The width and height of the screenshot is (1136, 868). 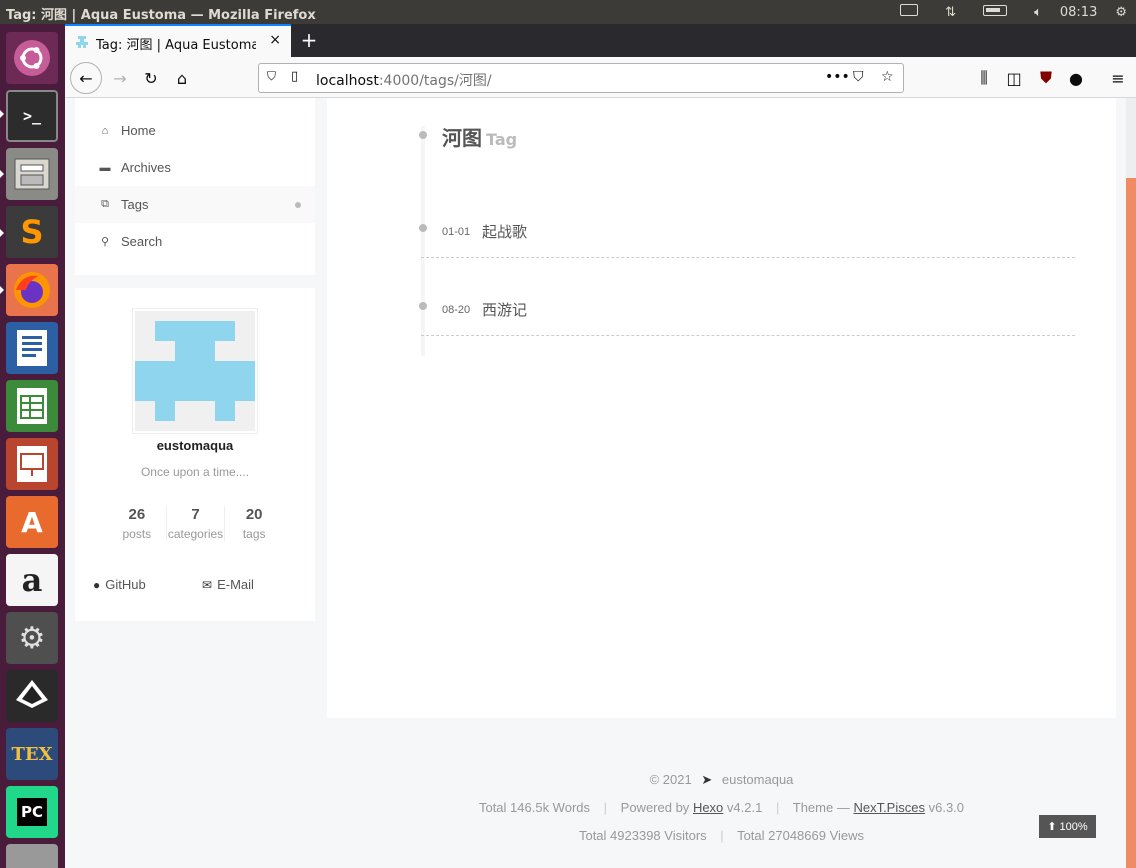 I want to click on shield-icon: ⛉, so click(x=271, y=76).